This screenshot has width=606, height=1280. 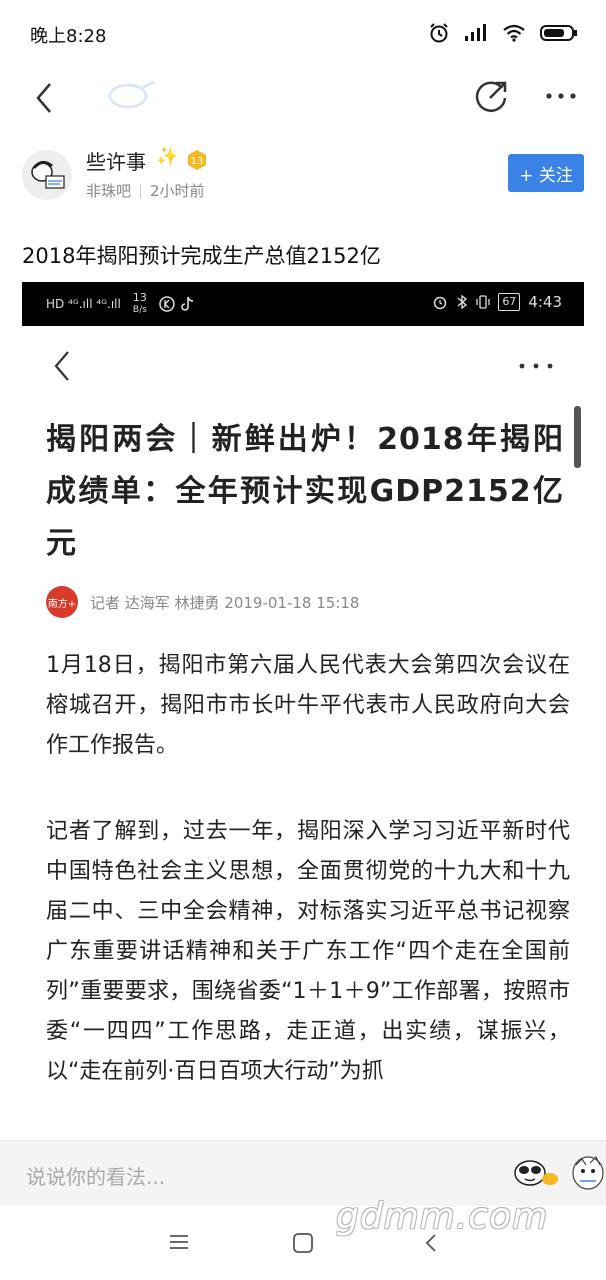 I want to click on article-byline: 南方+ 记者 达海军 林捷勇 2019-01-18 15:18, so click(x=311, y=602).